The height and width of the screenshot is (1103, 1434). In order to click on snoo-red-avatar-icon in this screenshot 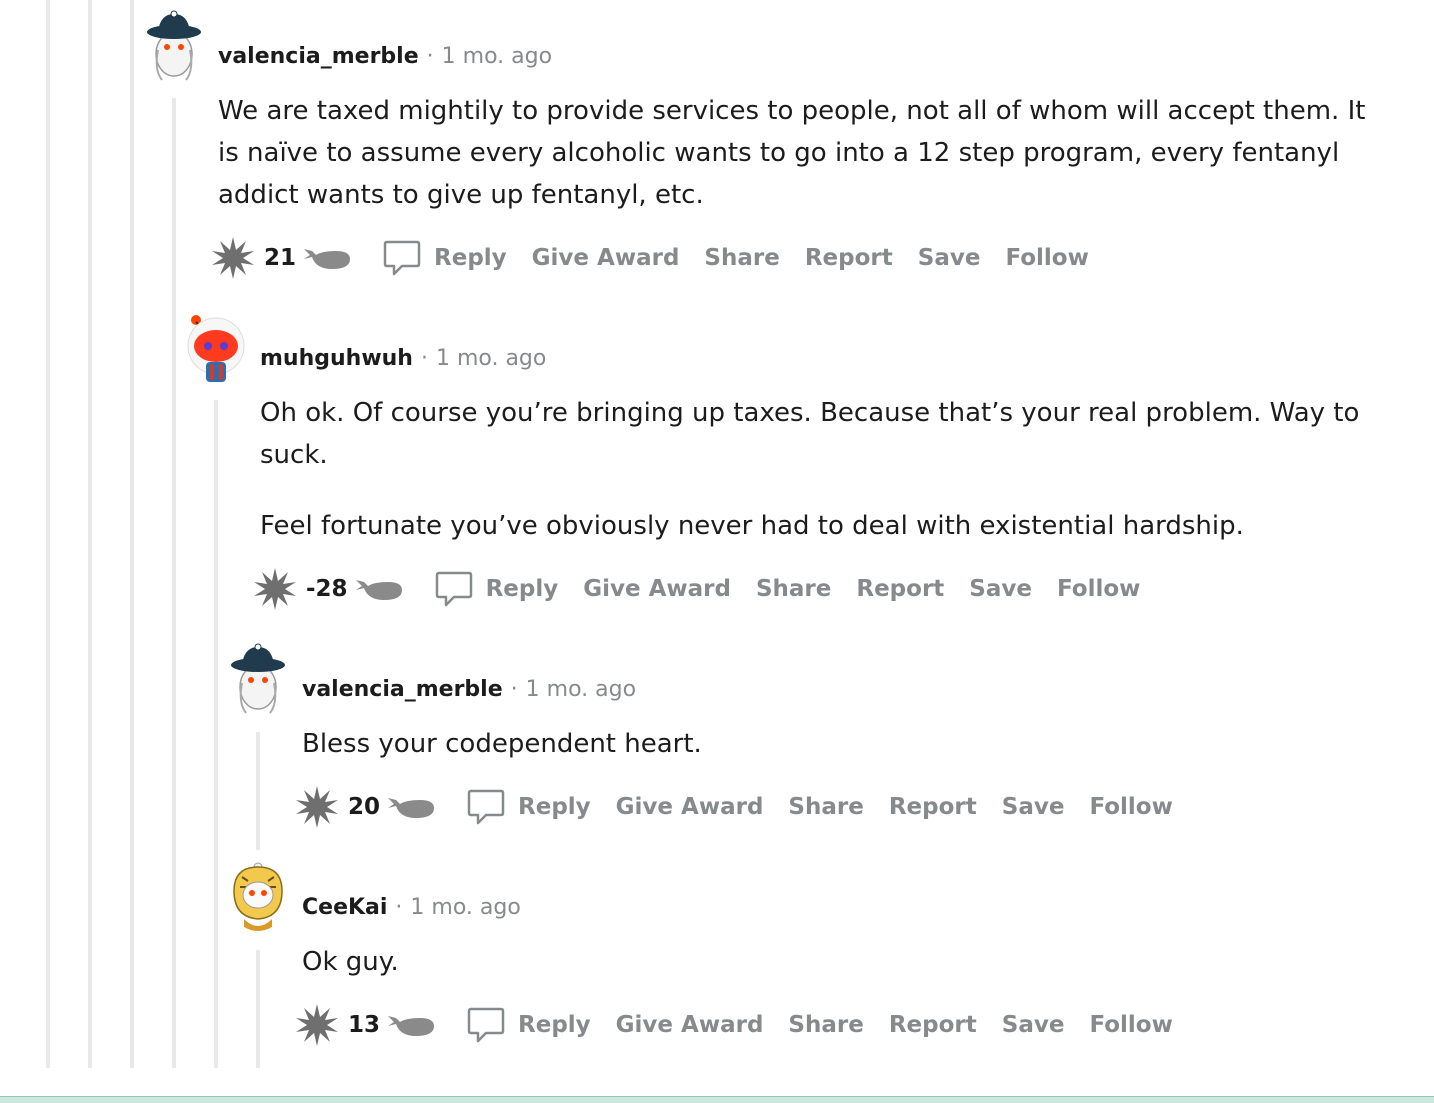, I will do `click(216, 348)`.